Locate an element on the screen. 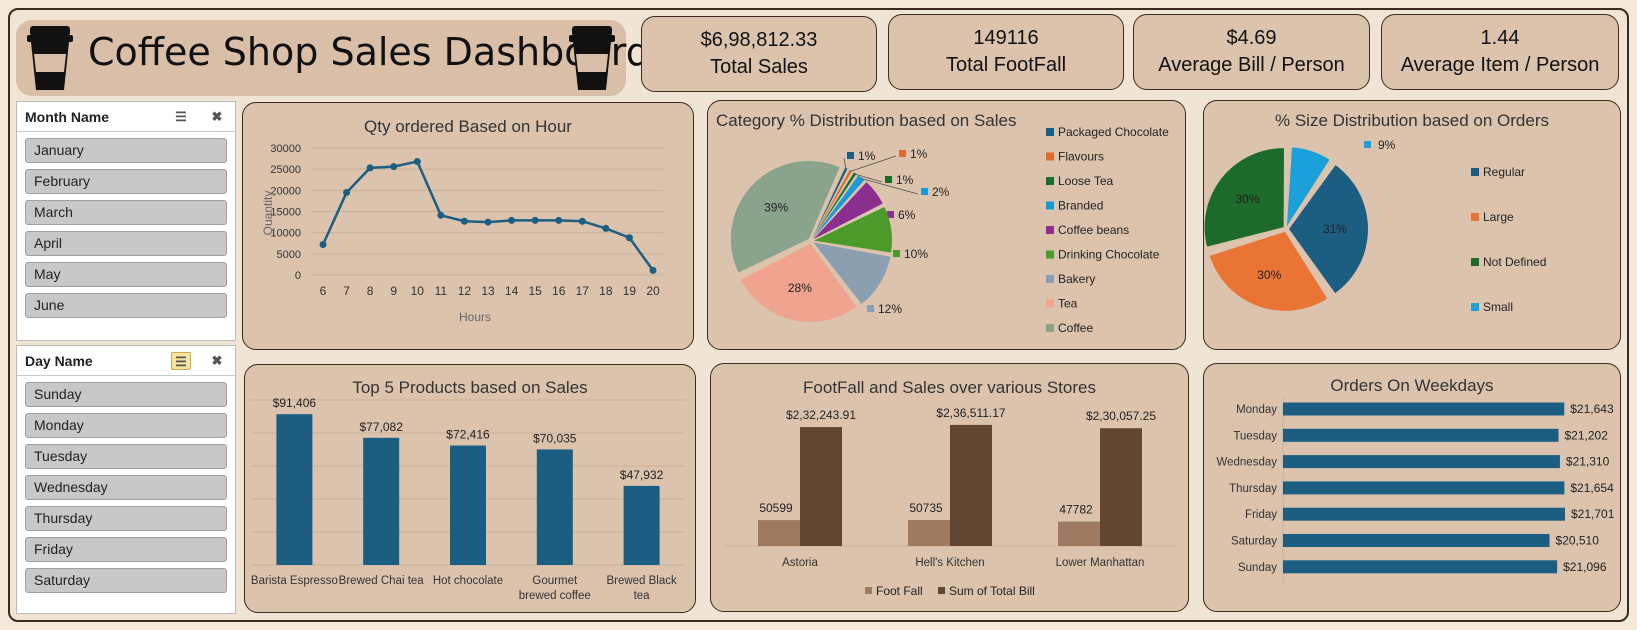 Image resolution: width=1637 pixels, height=630 pixels. slicer-title: Day Name is located at coordinates (59, 360).